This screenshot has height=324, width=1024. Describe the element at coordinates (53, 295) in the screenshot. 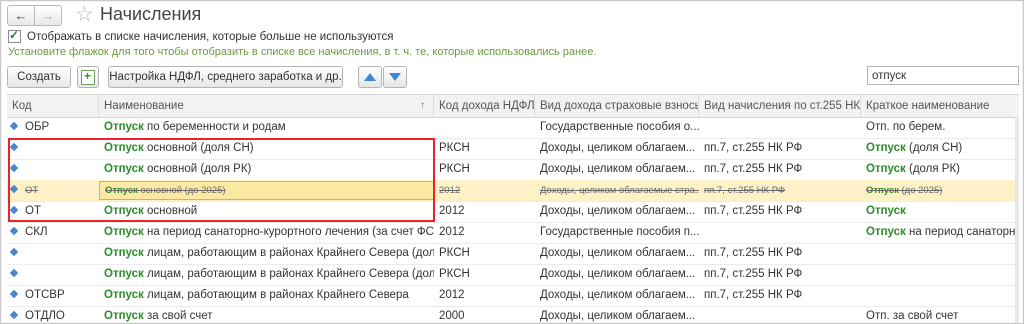

I see `code-cell: ОТСВР` at that location.